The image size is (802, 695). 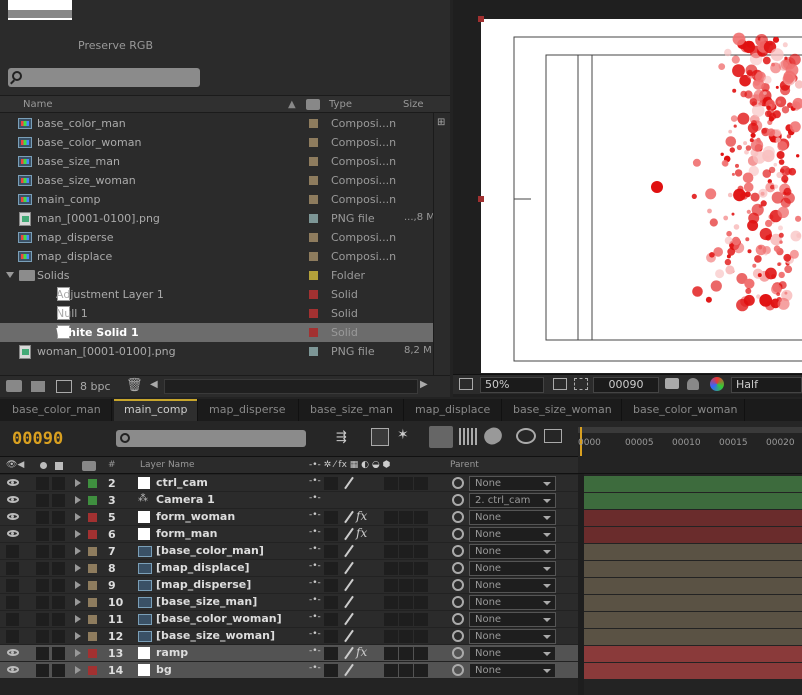 I want to click on layer-name: [map_disperse], so click(x=203, y=584).